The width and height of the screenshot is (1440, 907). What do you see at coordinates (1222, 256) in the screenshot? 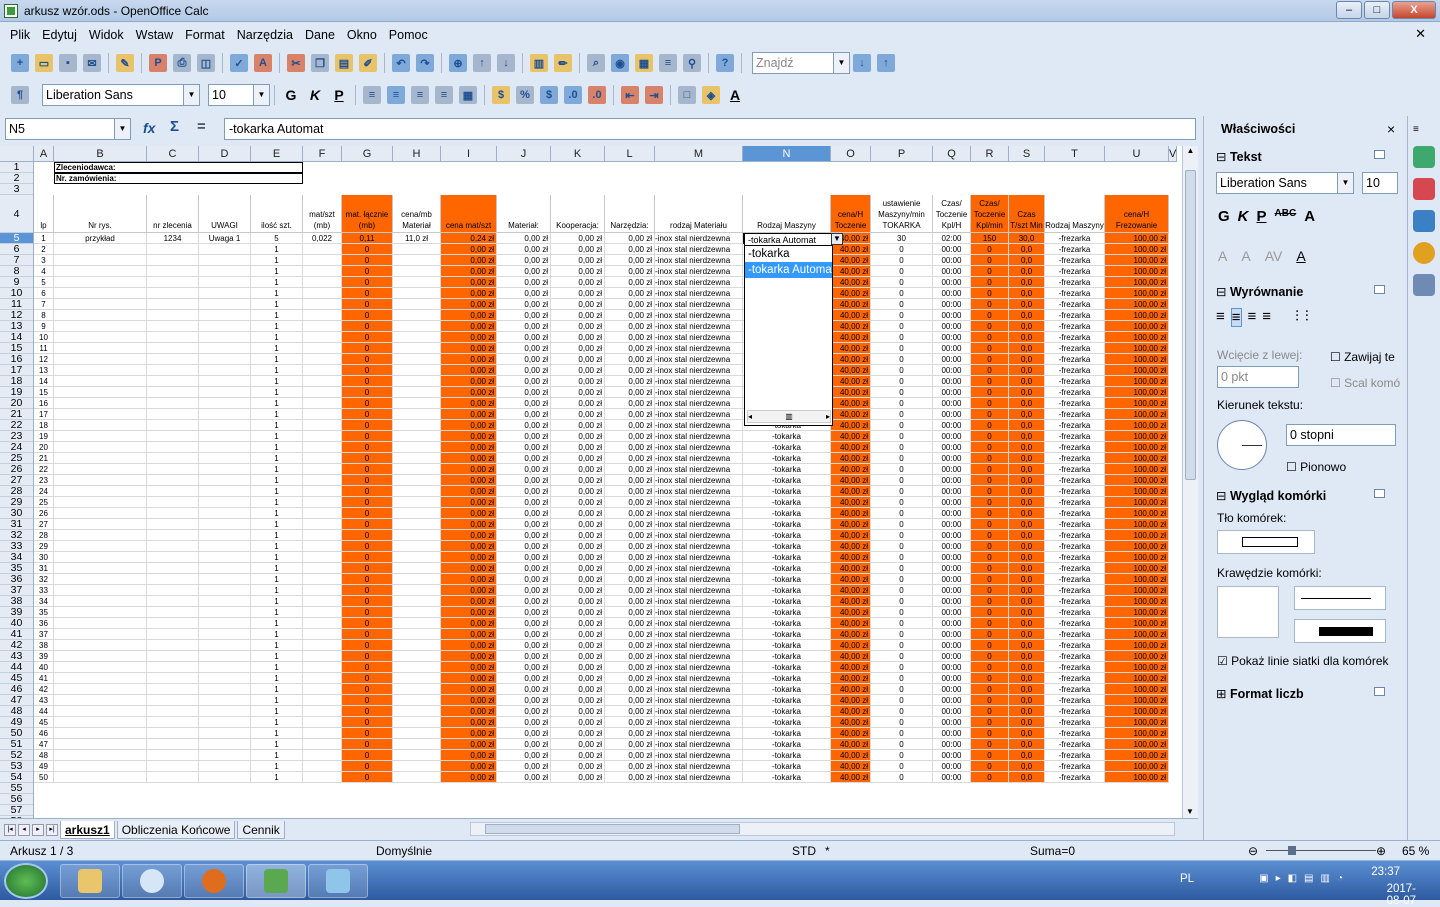
I see `sidebar-grow-font-icon: A` at bounding box center [1222, 256].